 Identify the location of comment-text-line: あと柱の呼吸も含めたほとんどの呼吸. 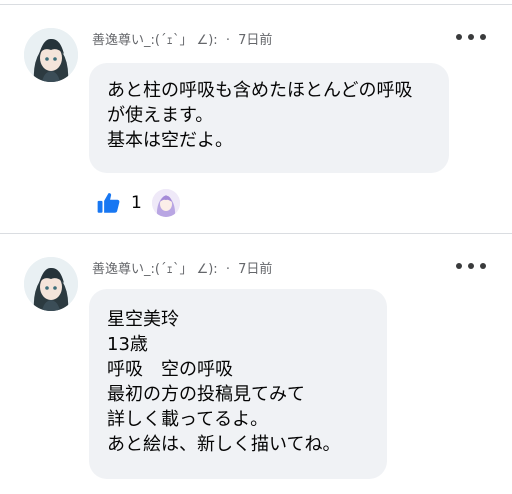
(260, 90).